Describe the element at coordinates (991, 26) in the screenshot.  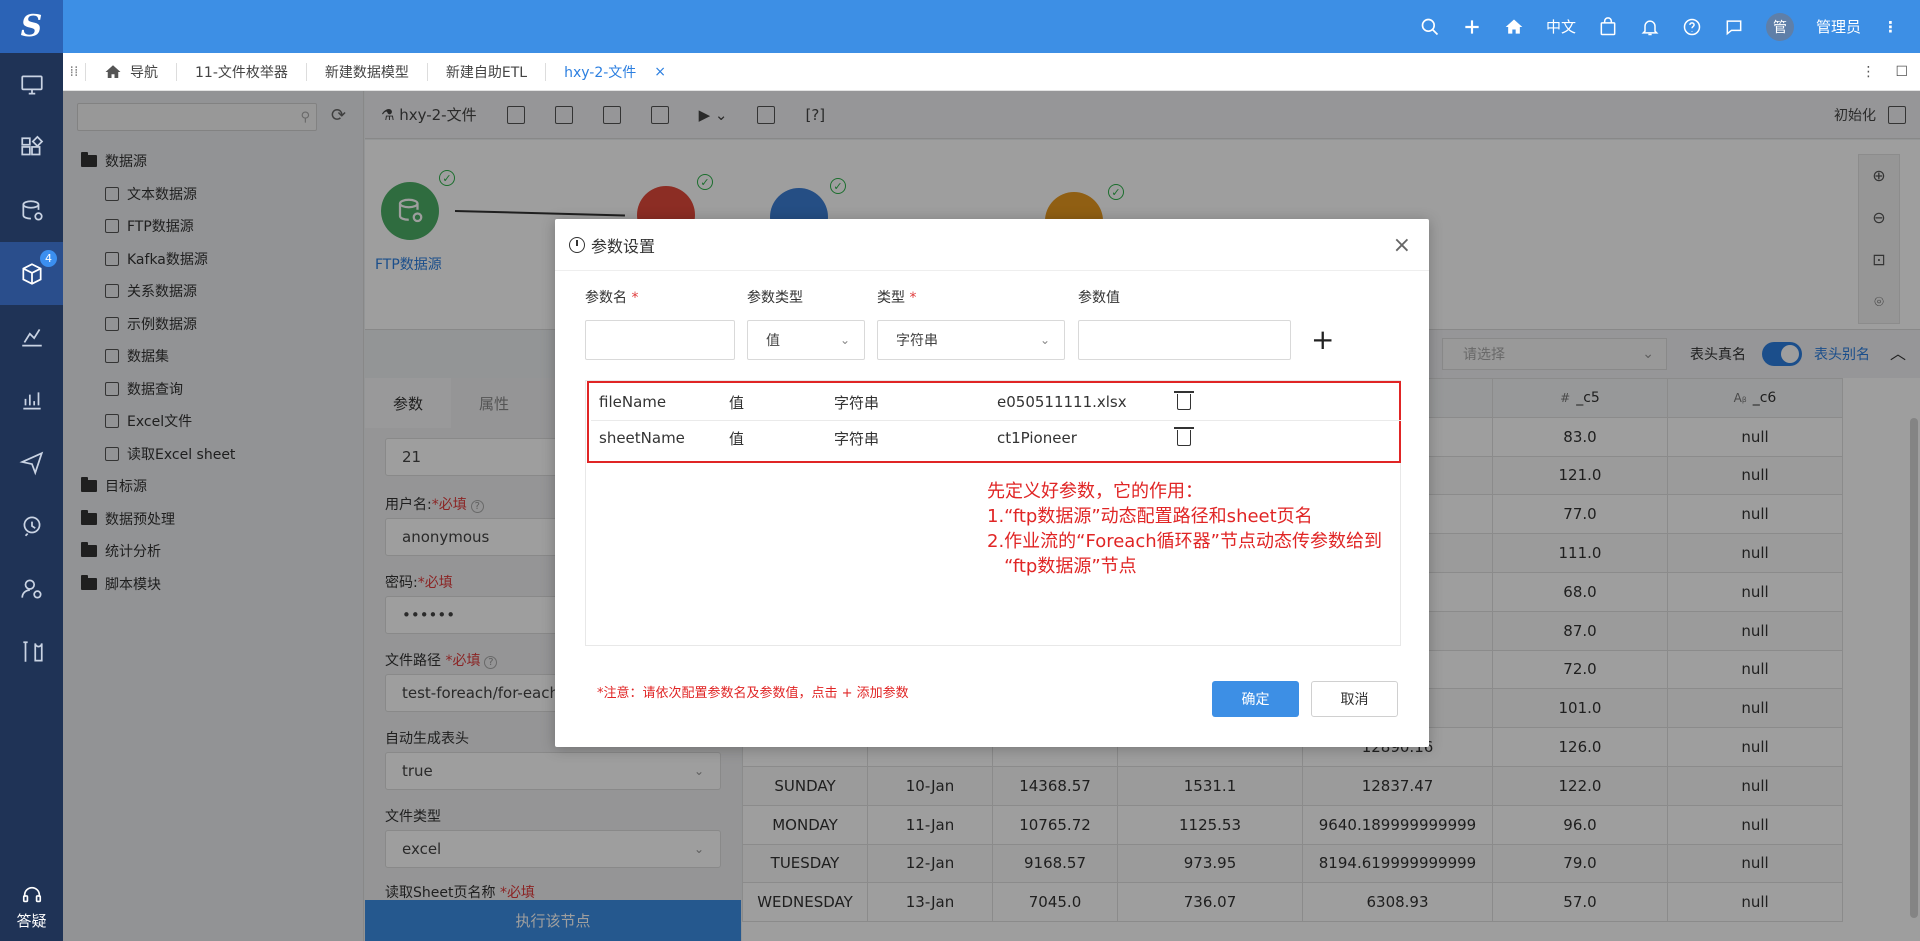
I see `top-header: 中文 管 管理员 ⋮` at that location.